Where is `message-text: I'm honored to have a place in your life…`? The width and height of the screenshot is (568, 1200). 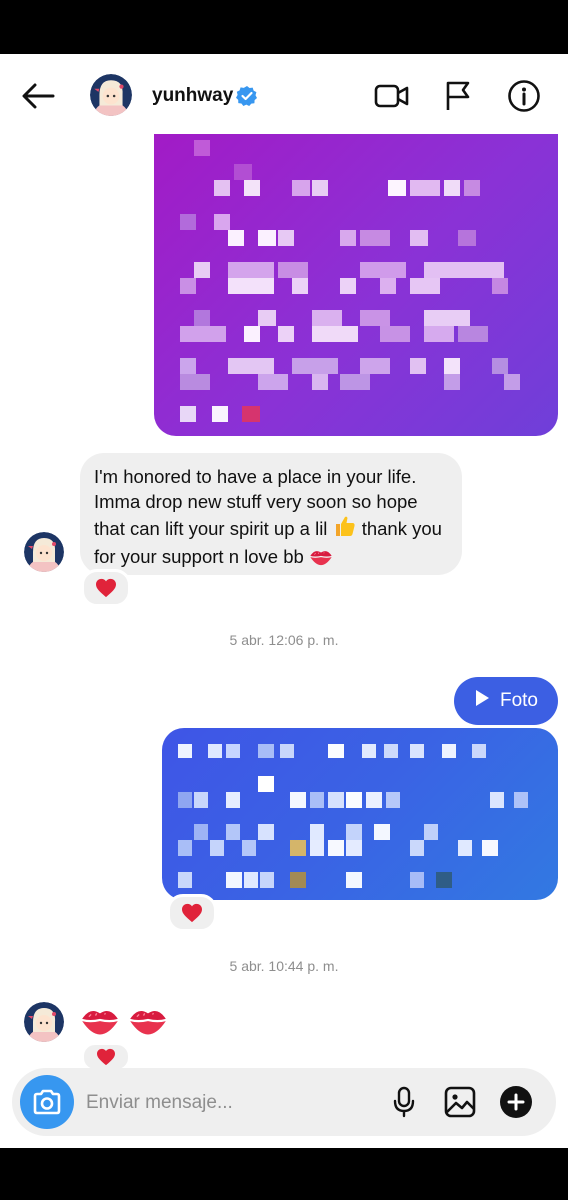 message-text: I'm honored to have a place in your life… is located at coordinates (271, 518).